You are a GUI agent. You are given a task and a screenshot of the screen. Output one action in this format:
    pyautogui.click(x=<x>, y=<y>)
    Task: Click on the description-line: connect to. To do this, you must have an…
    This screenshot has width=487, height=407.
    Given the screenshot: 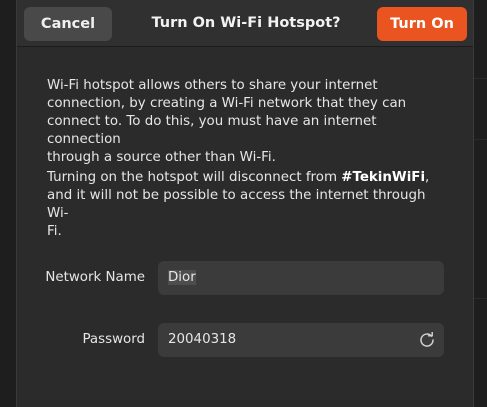 What is the action you would take?
    pyautogui.click(x=212, y=130)
    